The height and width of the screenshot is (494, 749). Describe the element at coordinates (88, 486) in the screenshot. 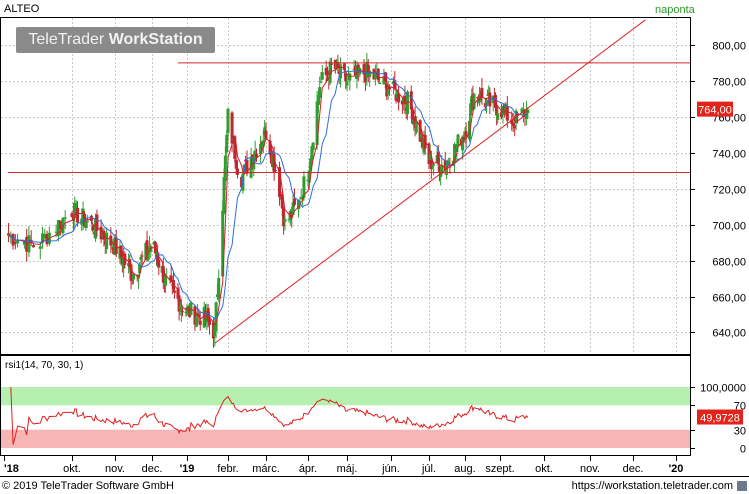

I see `copyright-text: © 2019 TeleTrader Software GmbH` at that location.